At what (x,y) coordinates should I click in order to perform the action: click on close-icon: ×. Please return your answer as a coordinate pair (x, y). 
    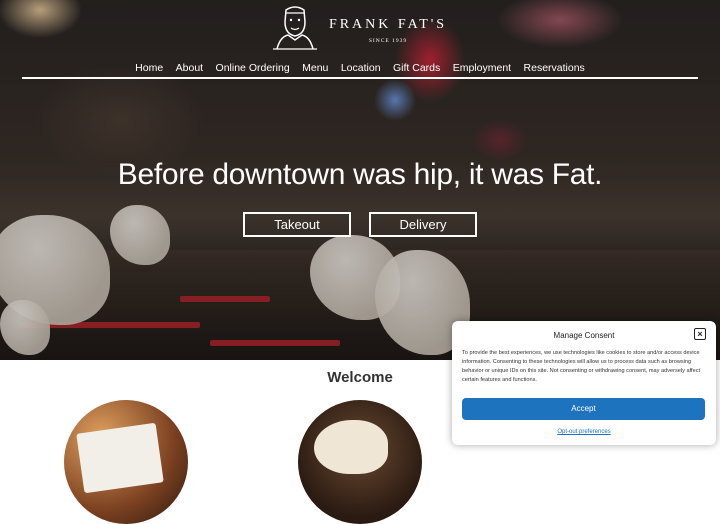
    Looking at the image, I should click on (700, 334).